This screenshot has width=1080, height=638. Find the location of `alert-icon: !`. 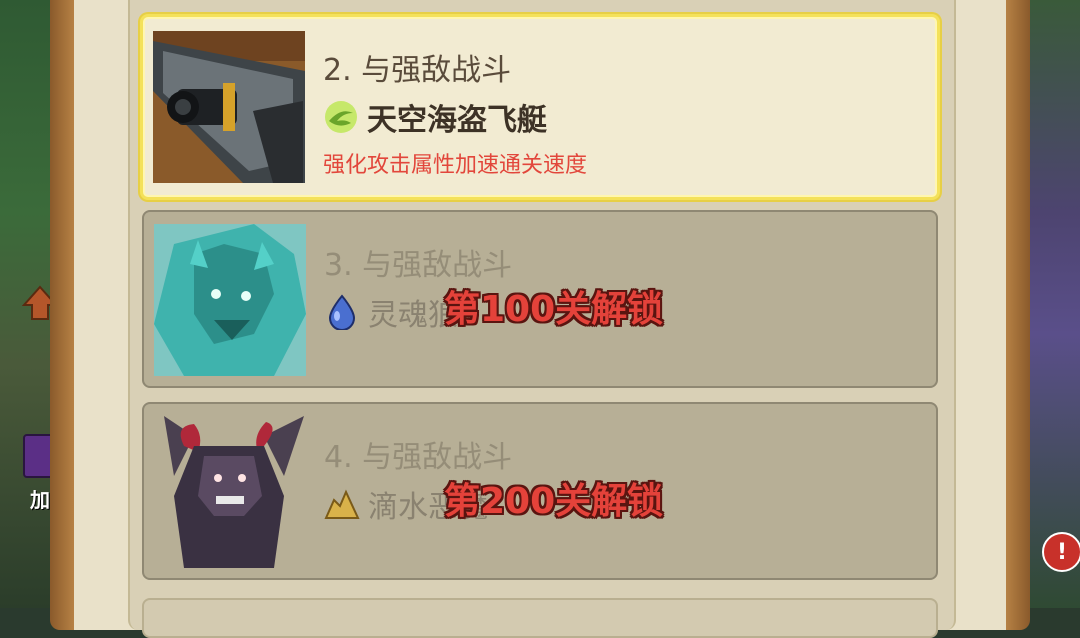

alert-icon: ! is located at coordinates (1061, 552).